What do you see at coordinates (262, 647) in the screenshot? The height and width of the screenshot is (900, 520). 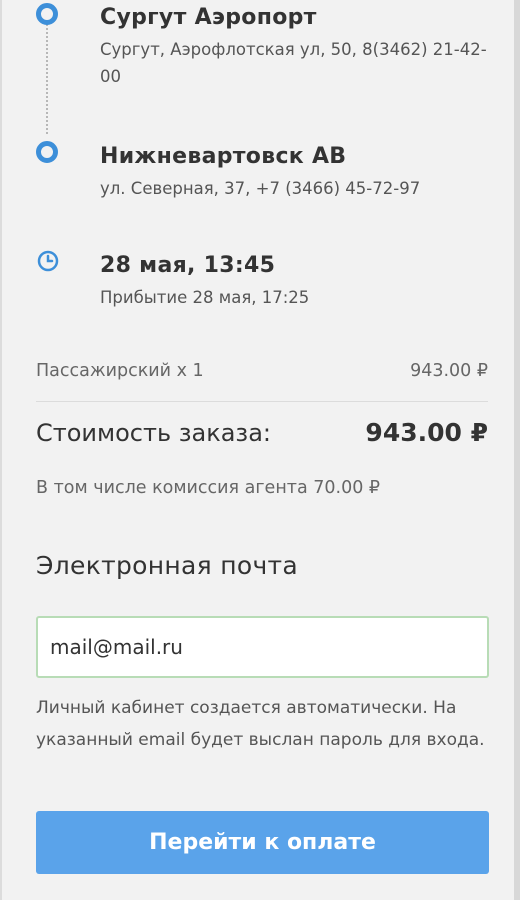 I see `email-field` at bounding box center [262, 647].